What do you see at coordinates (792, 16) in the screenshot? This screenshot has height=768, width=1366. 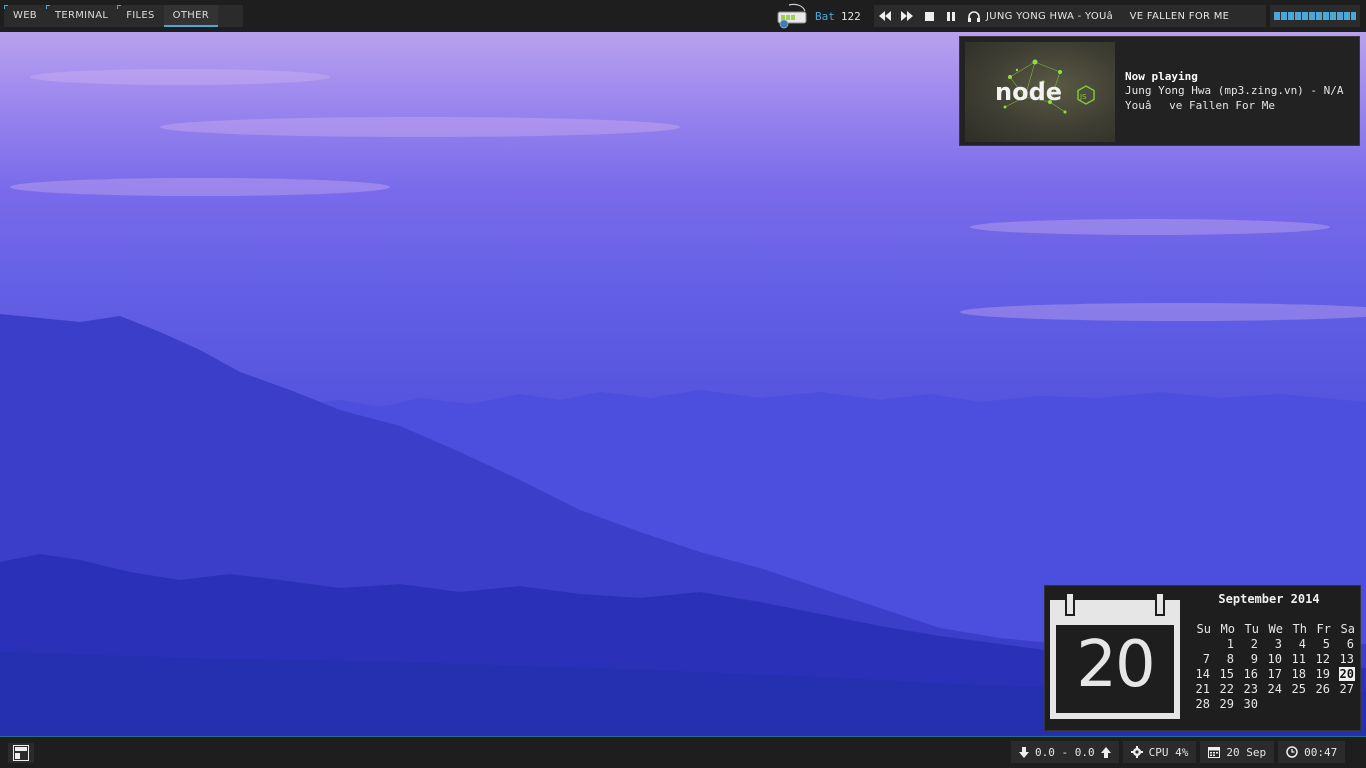 I see `battery-plug-icon` at bounding box center [792, 16].